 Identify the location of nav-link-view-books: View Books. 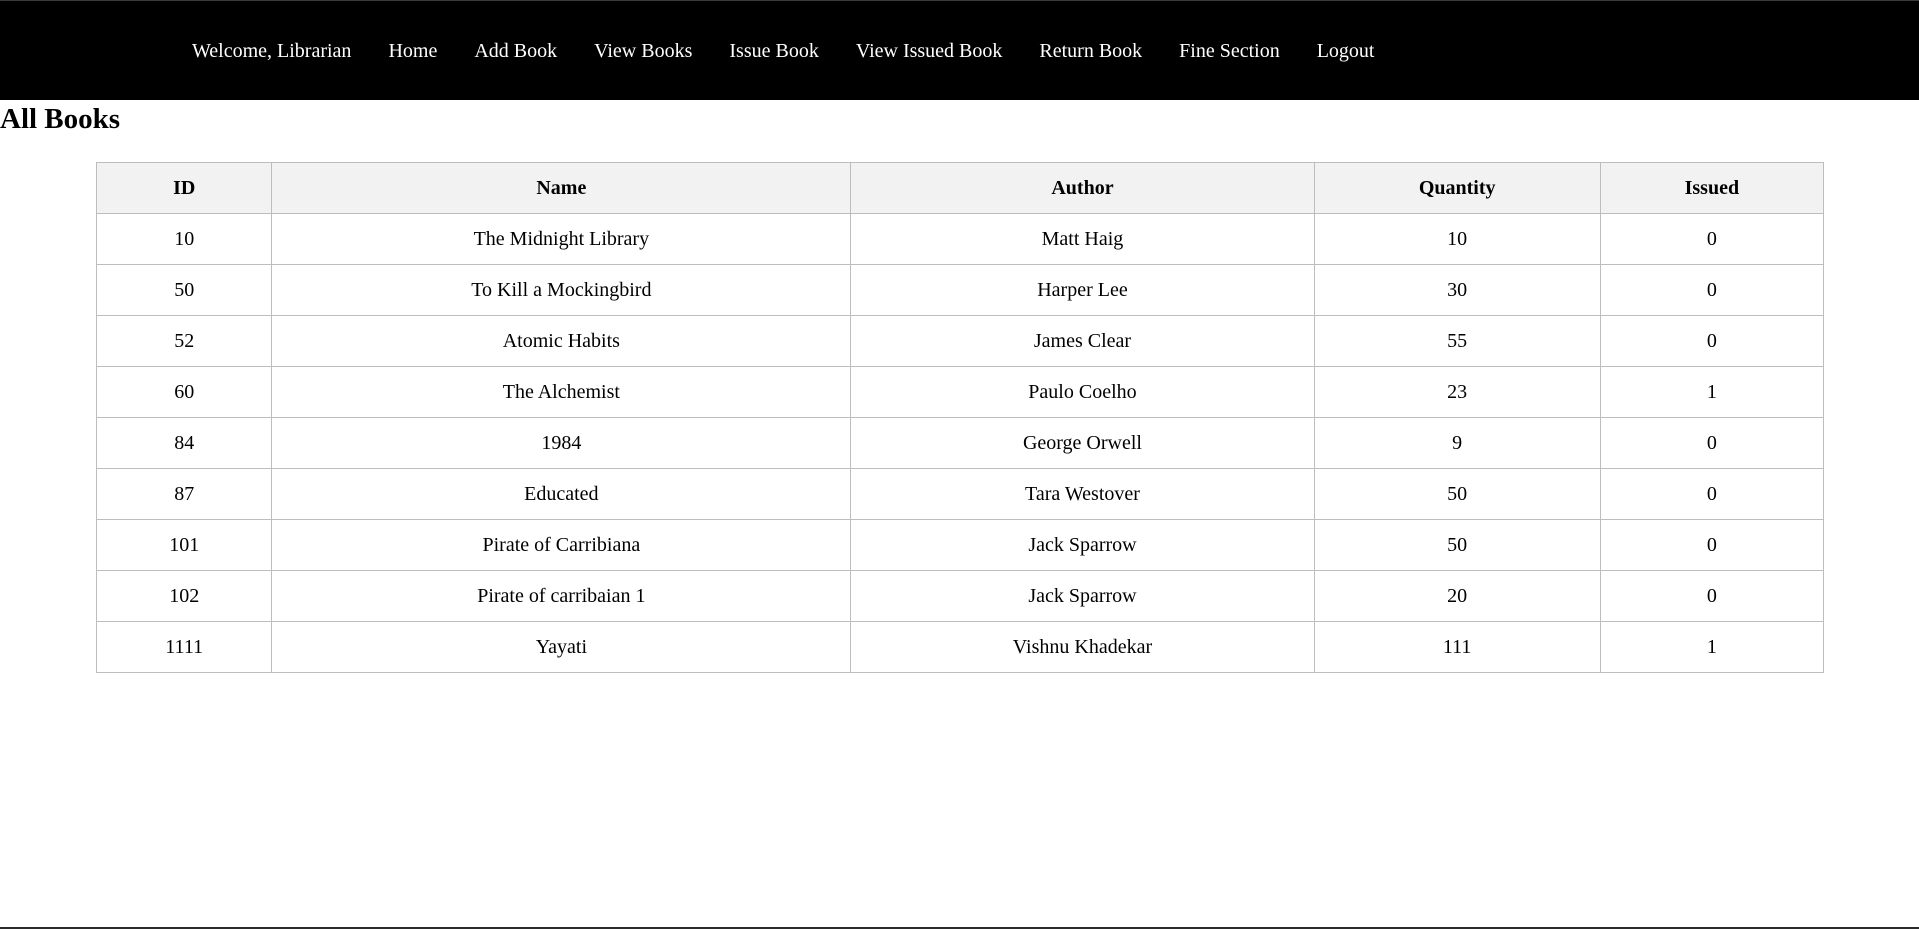
(643, 51).